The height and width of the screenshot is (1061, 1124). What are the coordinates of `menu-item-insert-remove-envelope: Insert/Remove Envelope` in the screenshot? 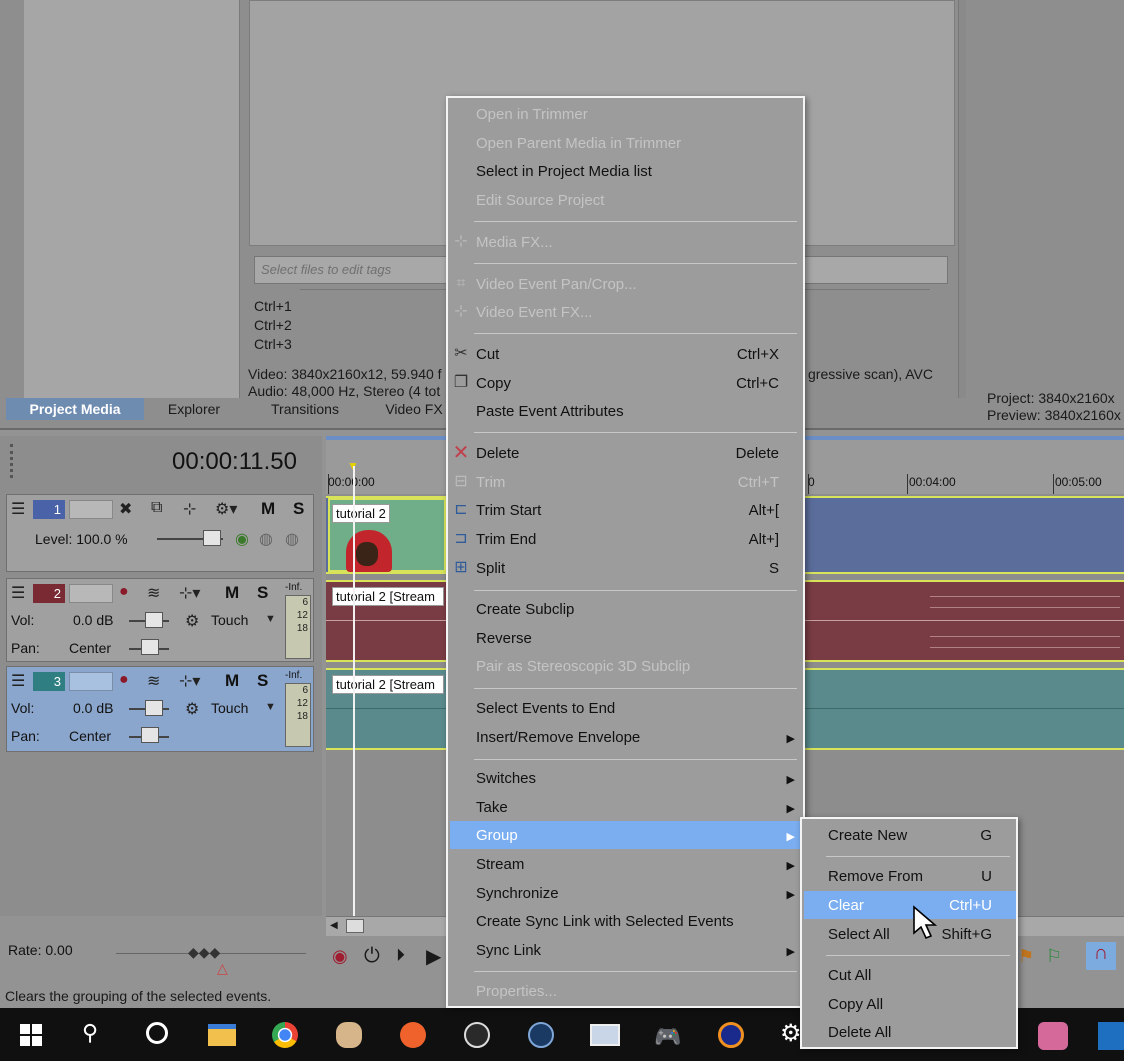 It's located at (558, 737).